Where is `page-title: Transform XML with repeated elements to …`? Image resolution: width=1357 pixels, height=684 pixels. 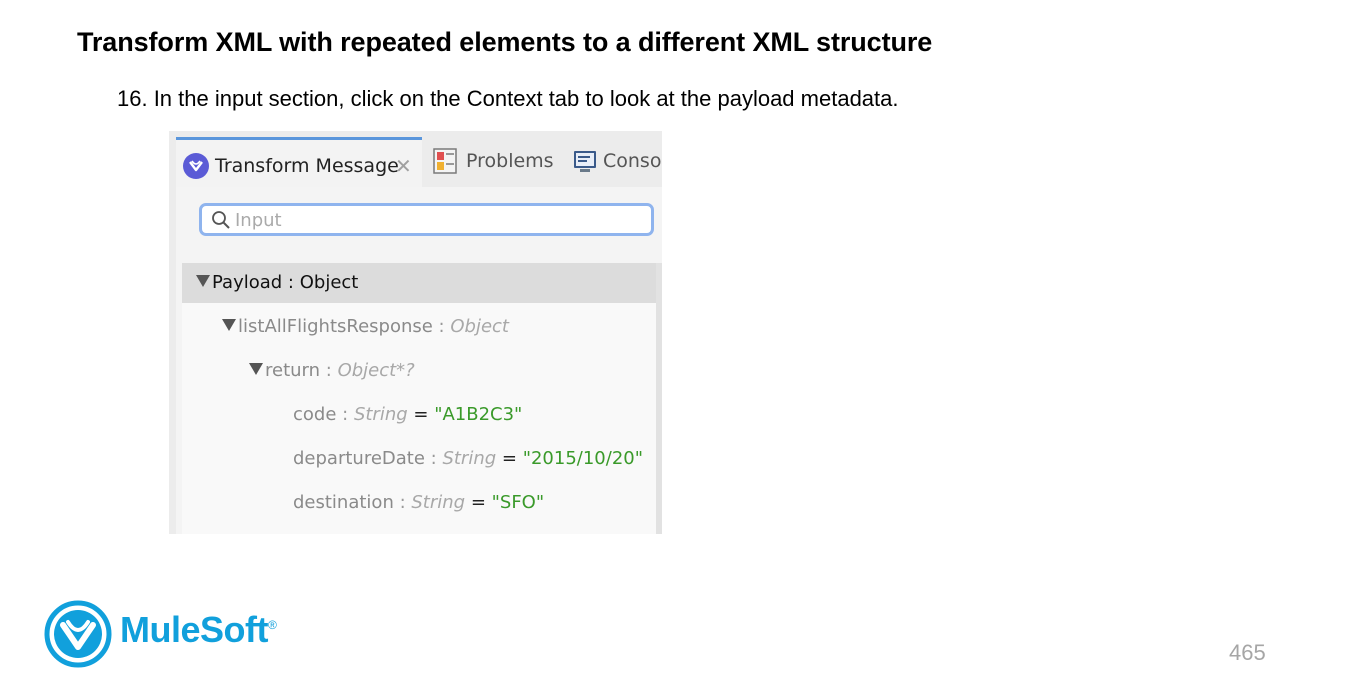 page-title: Transform XML with repeated elements to … is located at coordinates (505, 42).